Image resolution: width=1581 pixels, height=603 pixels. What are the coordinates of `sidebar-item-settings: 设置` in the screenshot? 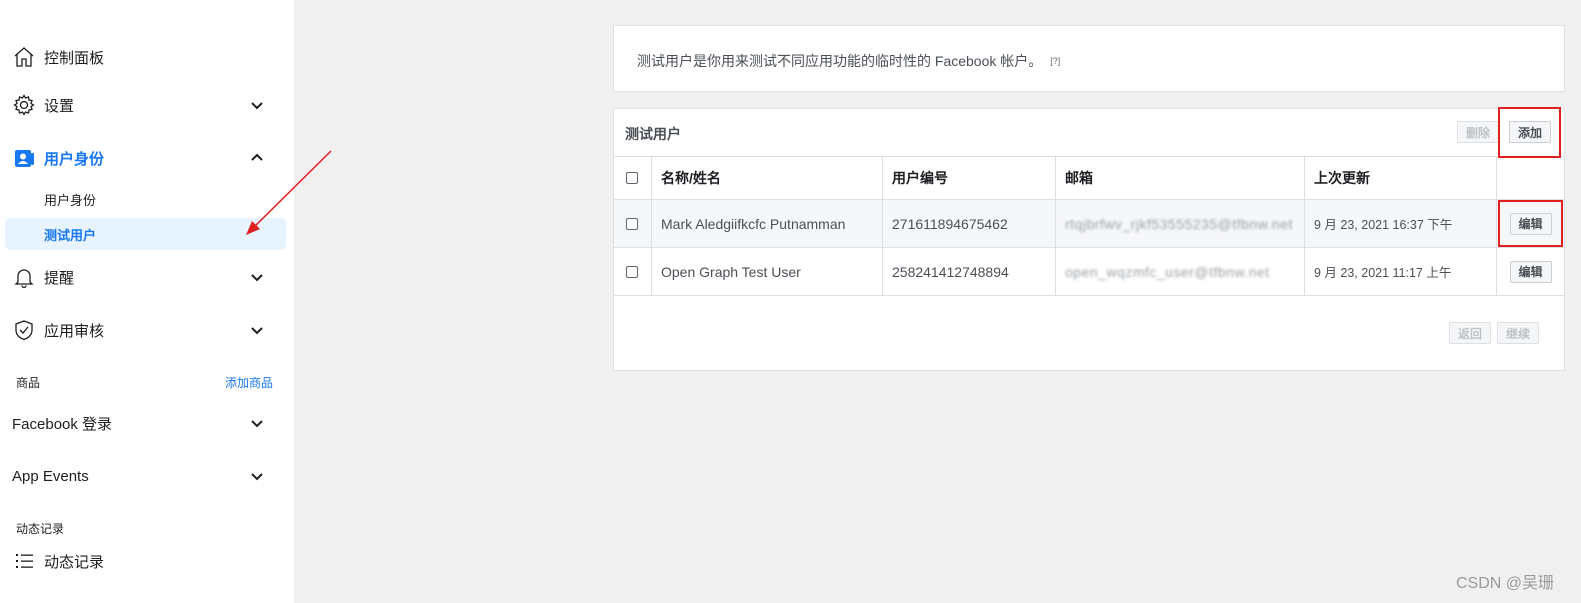 It's located at (147, 105).